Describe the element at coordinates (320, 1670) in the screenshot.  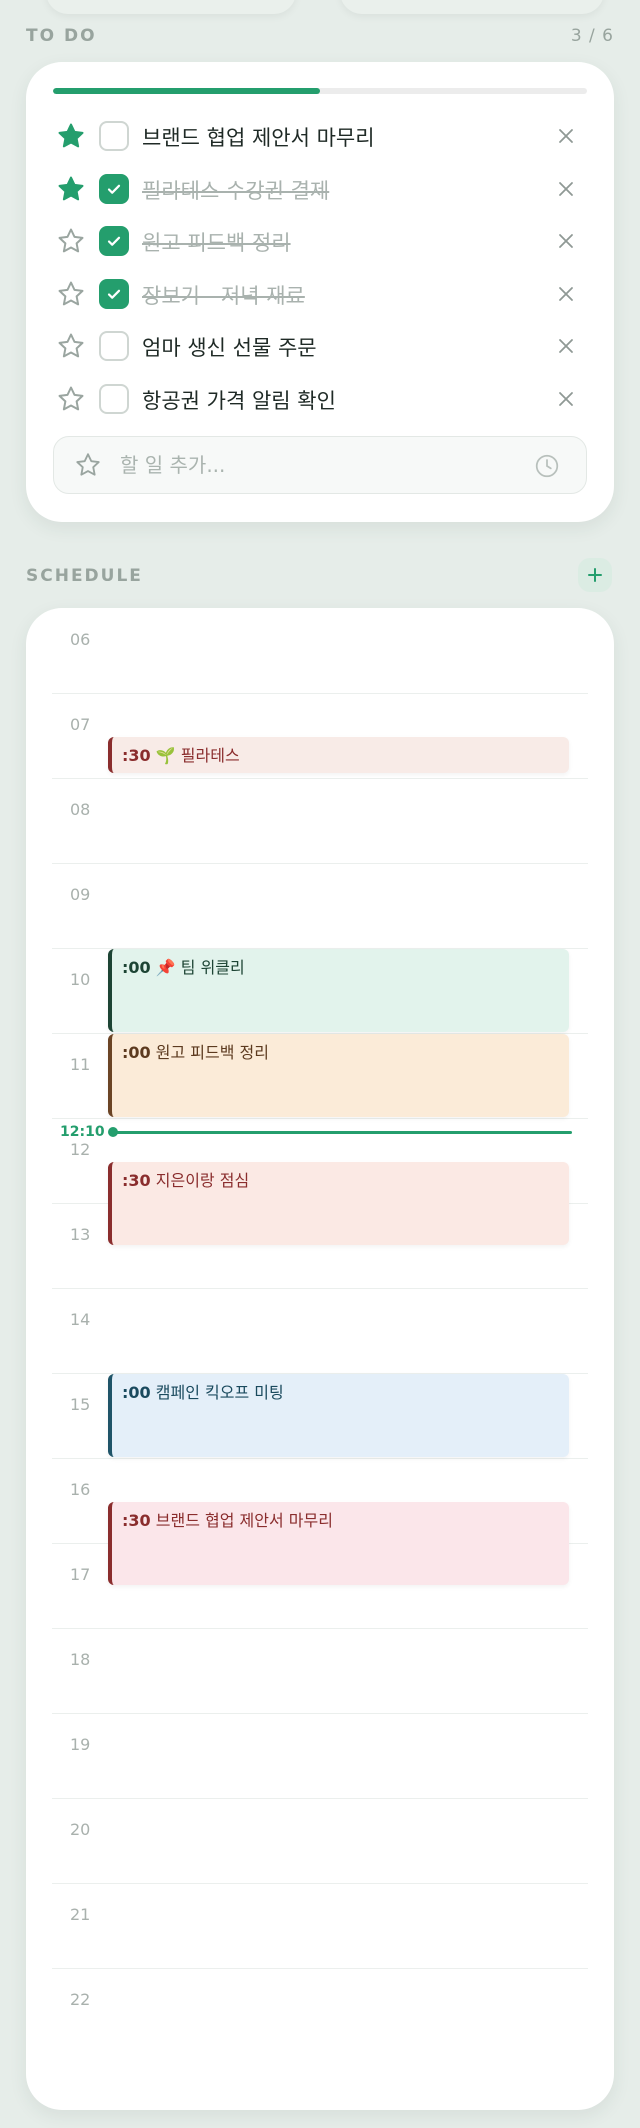
I see `hour-row: 18` at that location.